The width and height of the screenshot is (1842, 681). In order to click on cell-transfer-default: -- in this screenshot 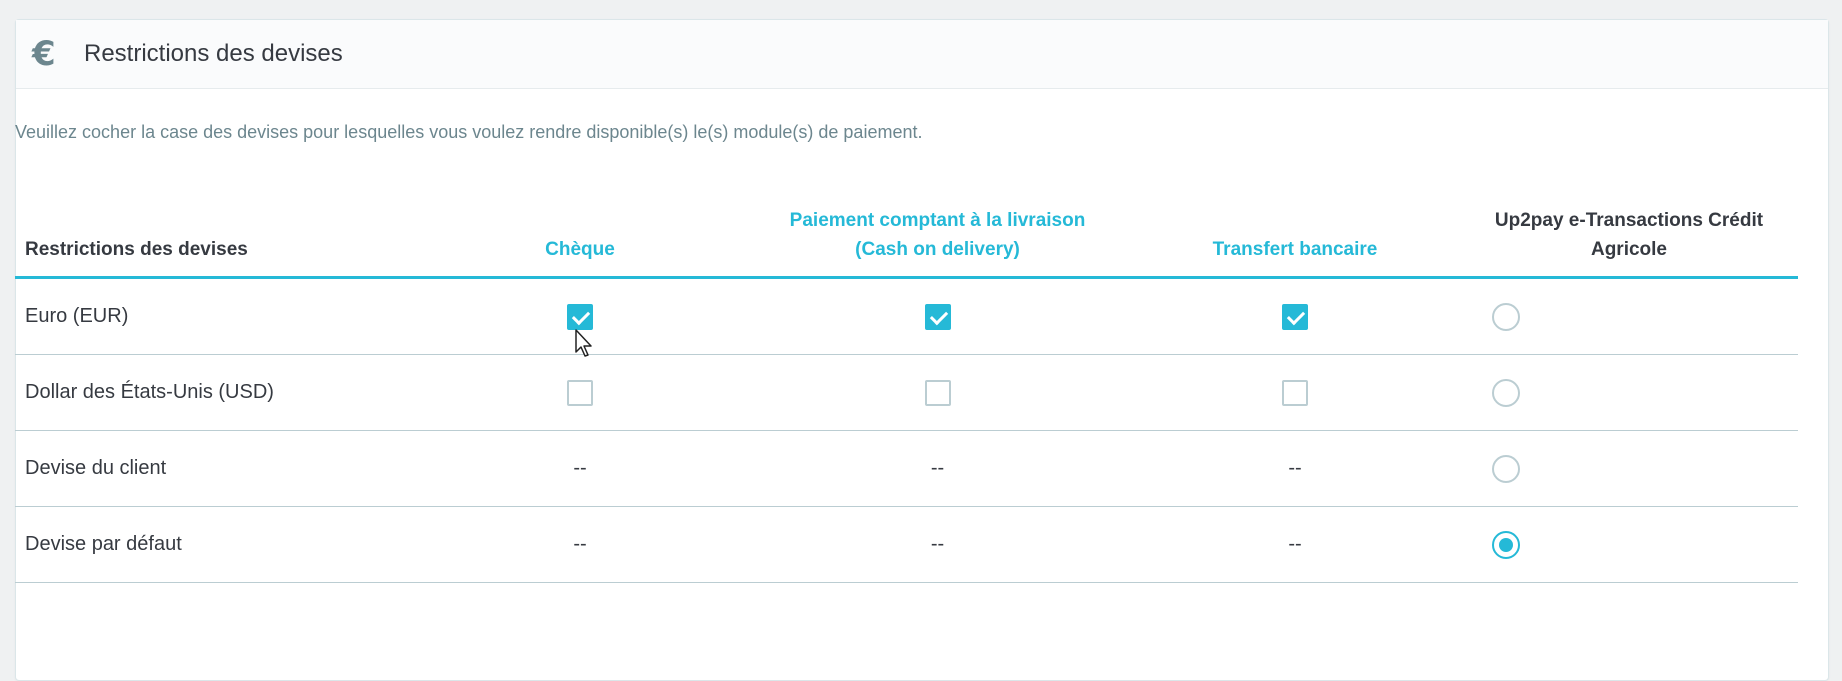, I will do `click(1295, 544)`.